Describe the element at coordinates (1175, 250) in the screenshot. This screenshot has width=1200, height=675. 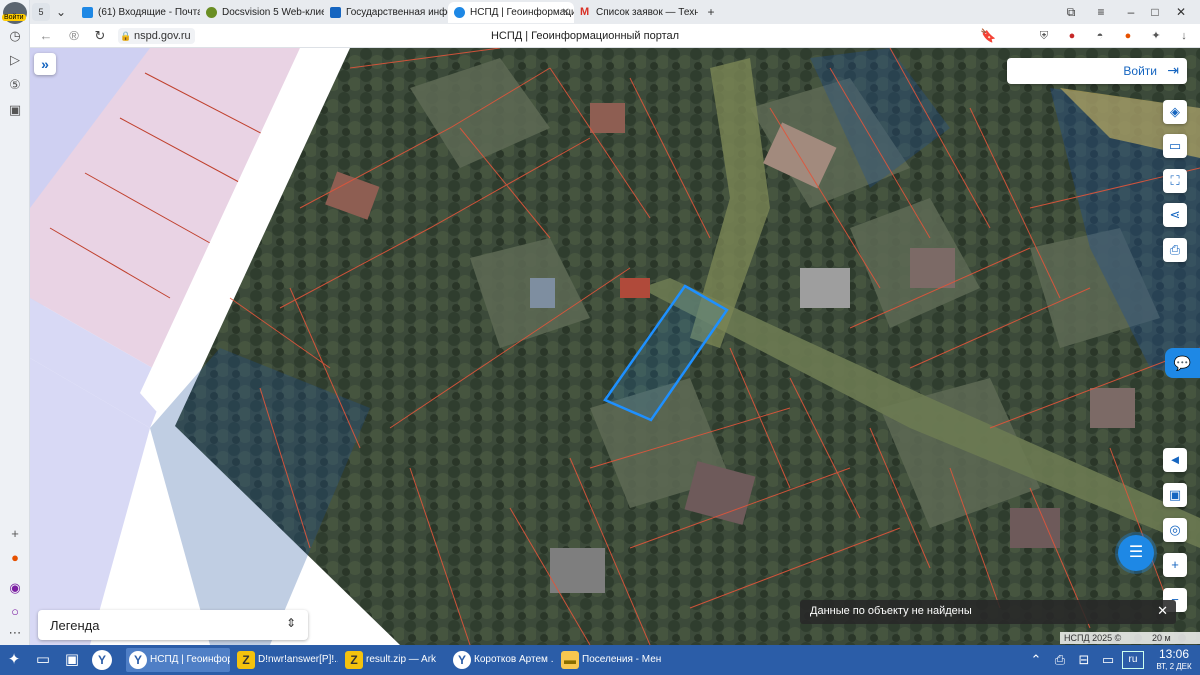
I see `print-icon: ⎙` at that location.